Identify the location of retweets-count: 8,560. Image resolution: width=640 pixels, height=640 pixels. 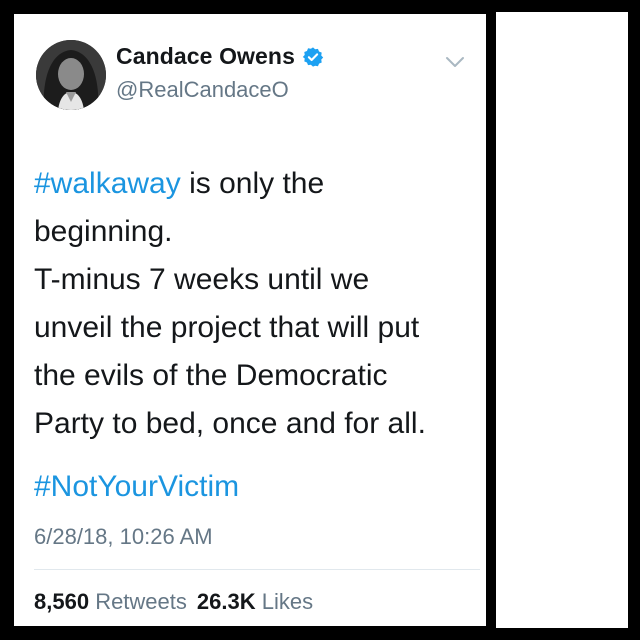
(62, 601).